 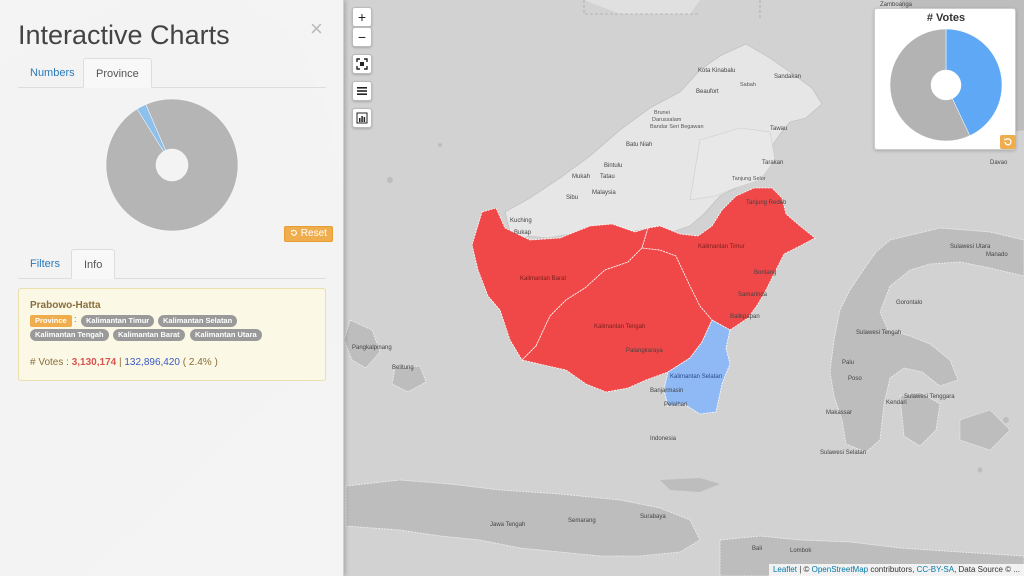 I want to click on map-label: Tanjung Selor, so click(x=749, y=179).